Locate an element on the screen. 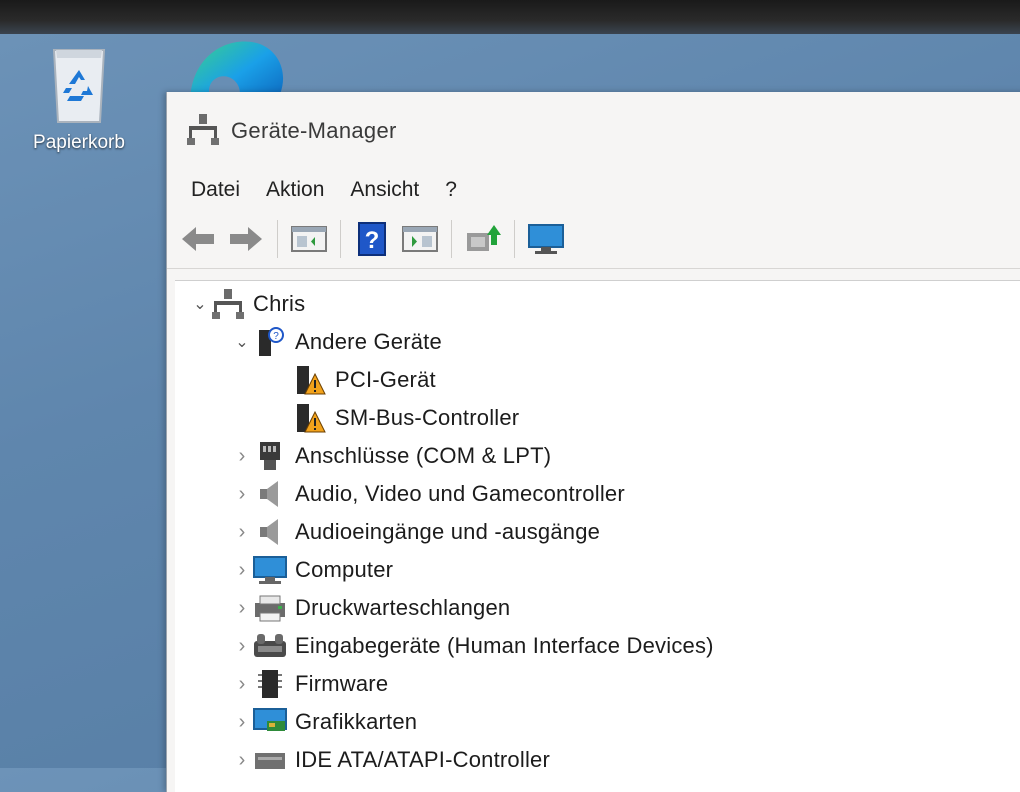 Image resolution: width=1020 pixels, height=792 pixels. help-icon: ? is located at coordinates (372, 239).